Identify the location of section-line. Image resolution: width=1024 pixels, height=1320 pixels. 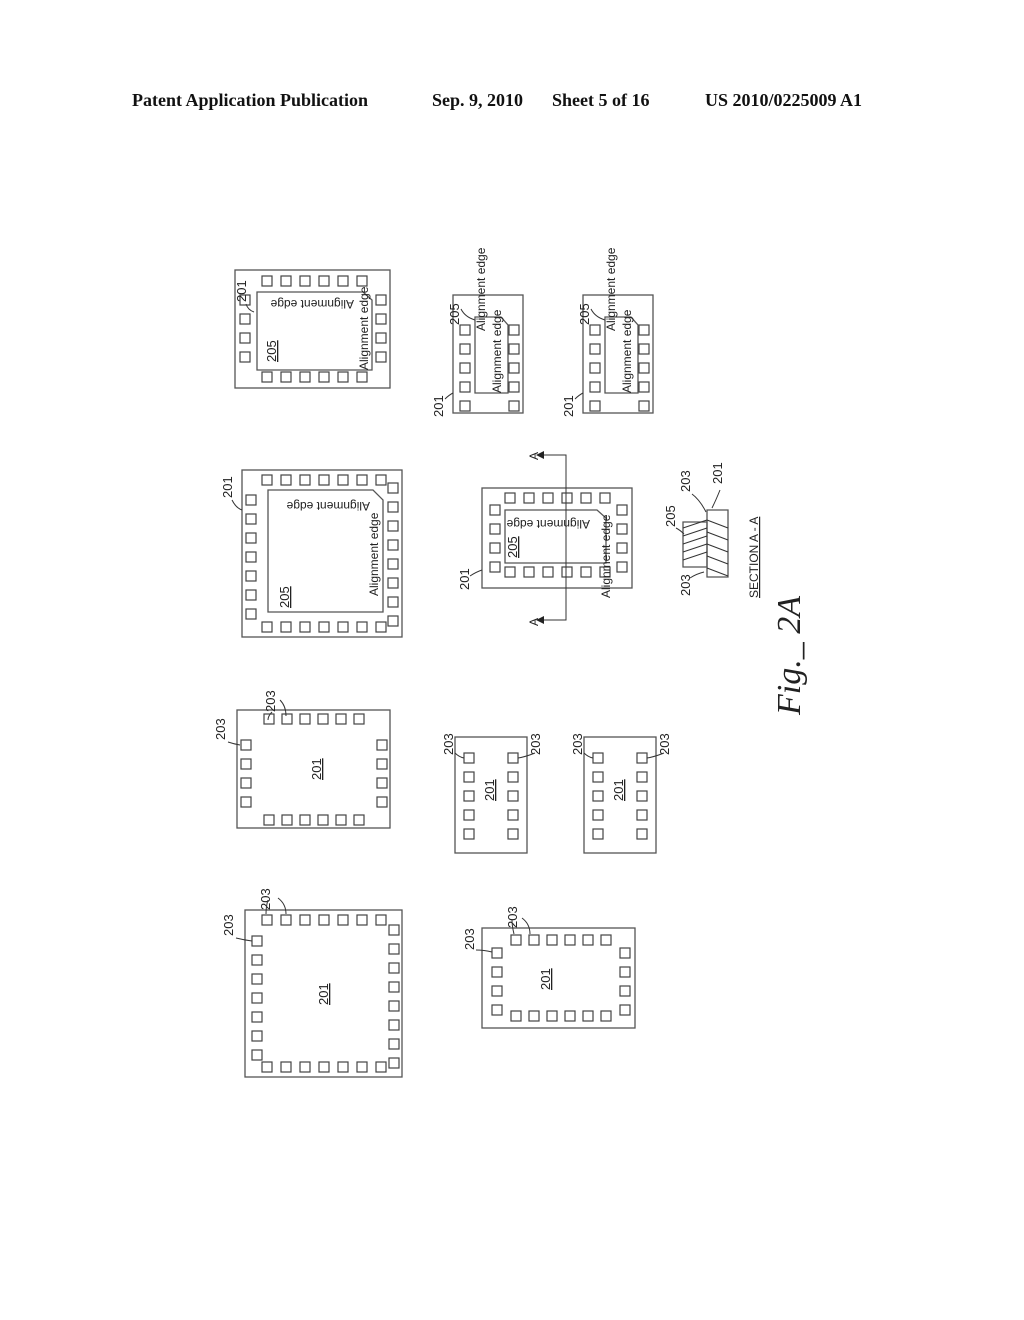
(555, 537).